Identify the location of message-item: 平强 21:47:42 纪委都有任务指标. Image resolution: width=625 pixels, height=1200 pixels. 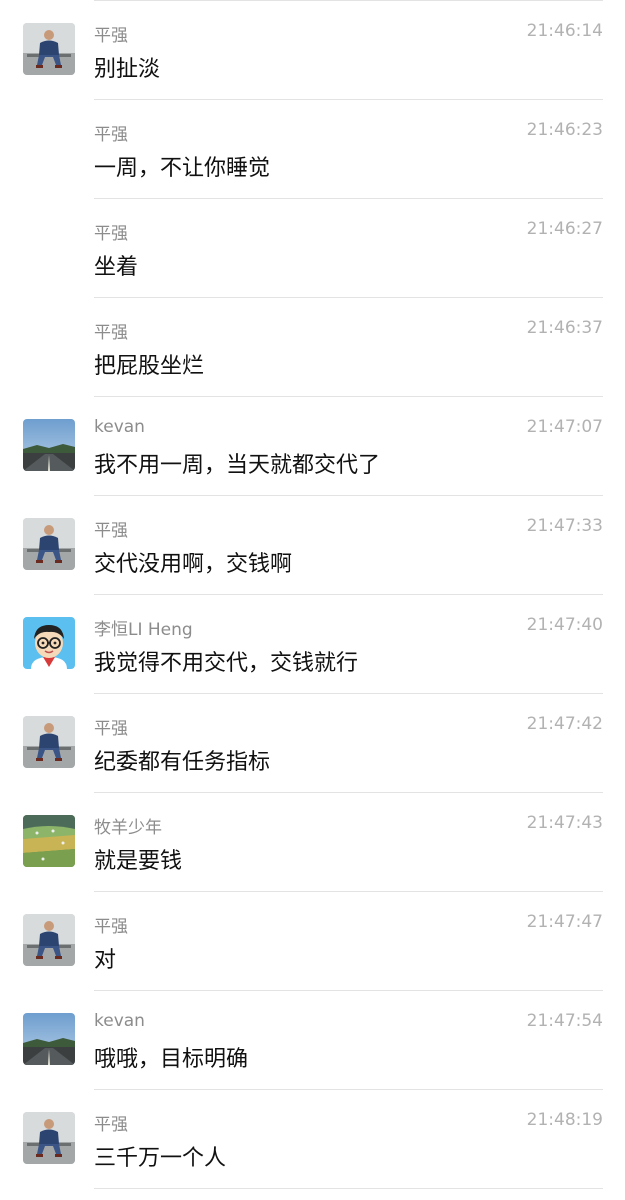
(313, 743).